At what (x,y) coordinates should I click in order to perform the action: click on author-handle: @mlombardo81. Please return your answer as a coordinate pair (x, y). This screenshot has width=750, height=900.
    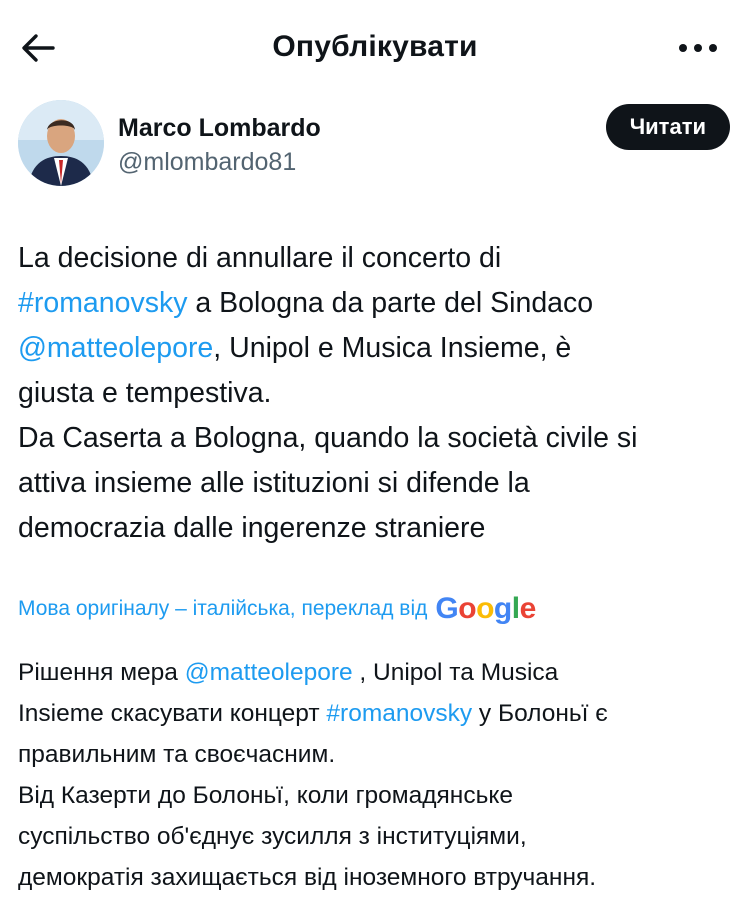
    Looking at the image, I should click on (207, 162).